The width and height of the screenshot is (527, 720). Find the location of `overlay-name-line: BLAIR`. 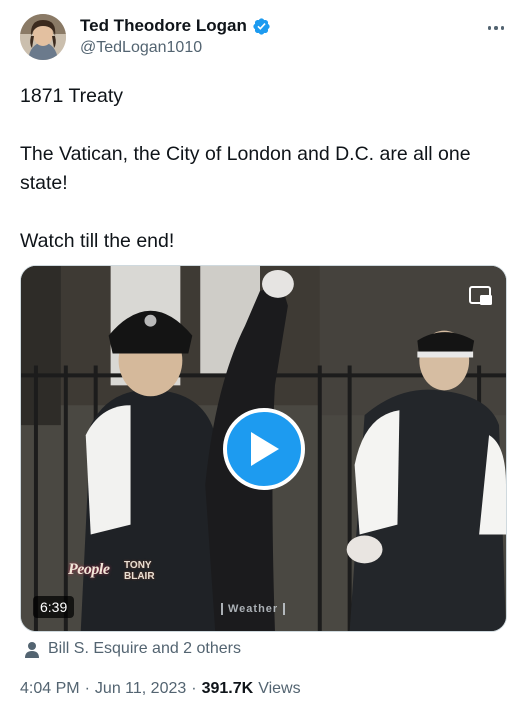

overlay-name-line: BLAIR is located at coordinates (139, 576).